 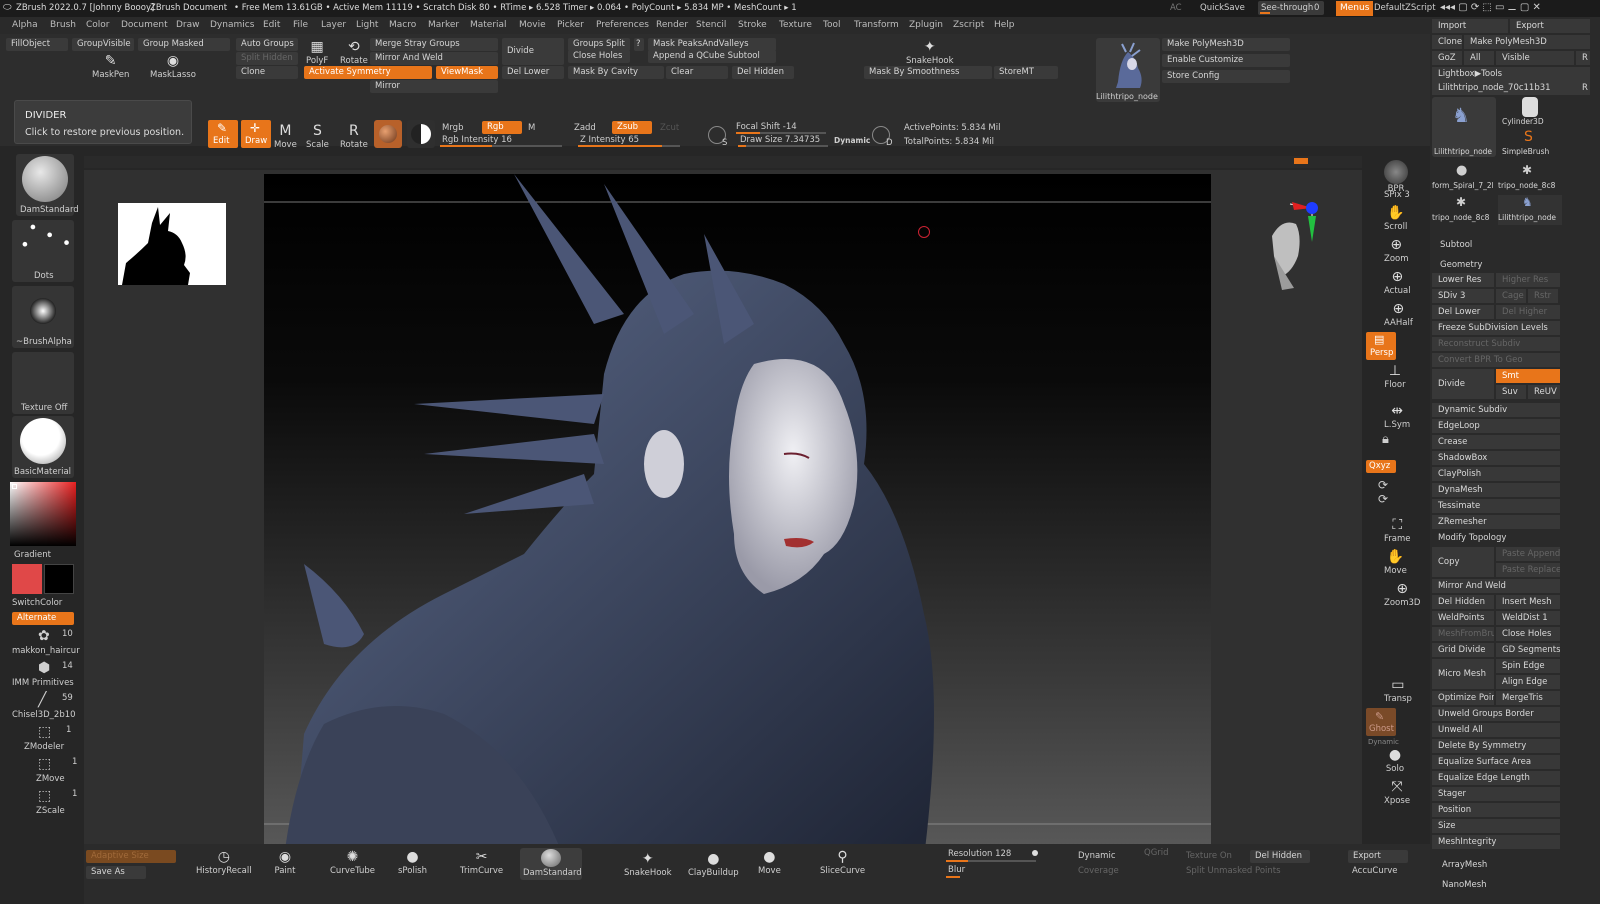 I want to click on geometry-subpanel-item: ShadowBox, so click(x=1496, y=458).